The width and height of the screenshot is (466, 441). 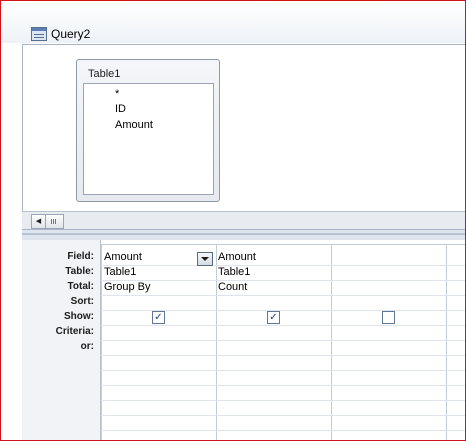 I want to click on row-label-or: or:, so click(x=87, y=346).